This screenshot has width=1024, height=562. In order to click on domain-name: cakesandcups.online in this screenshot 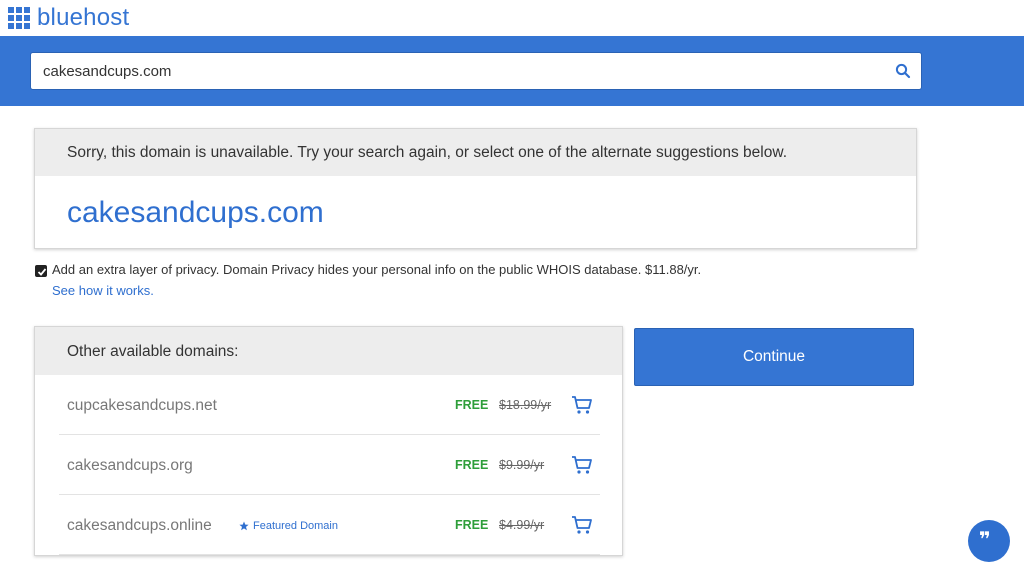, I will do `click(139, 525)`.